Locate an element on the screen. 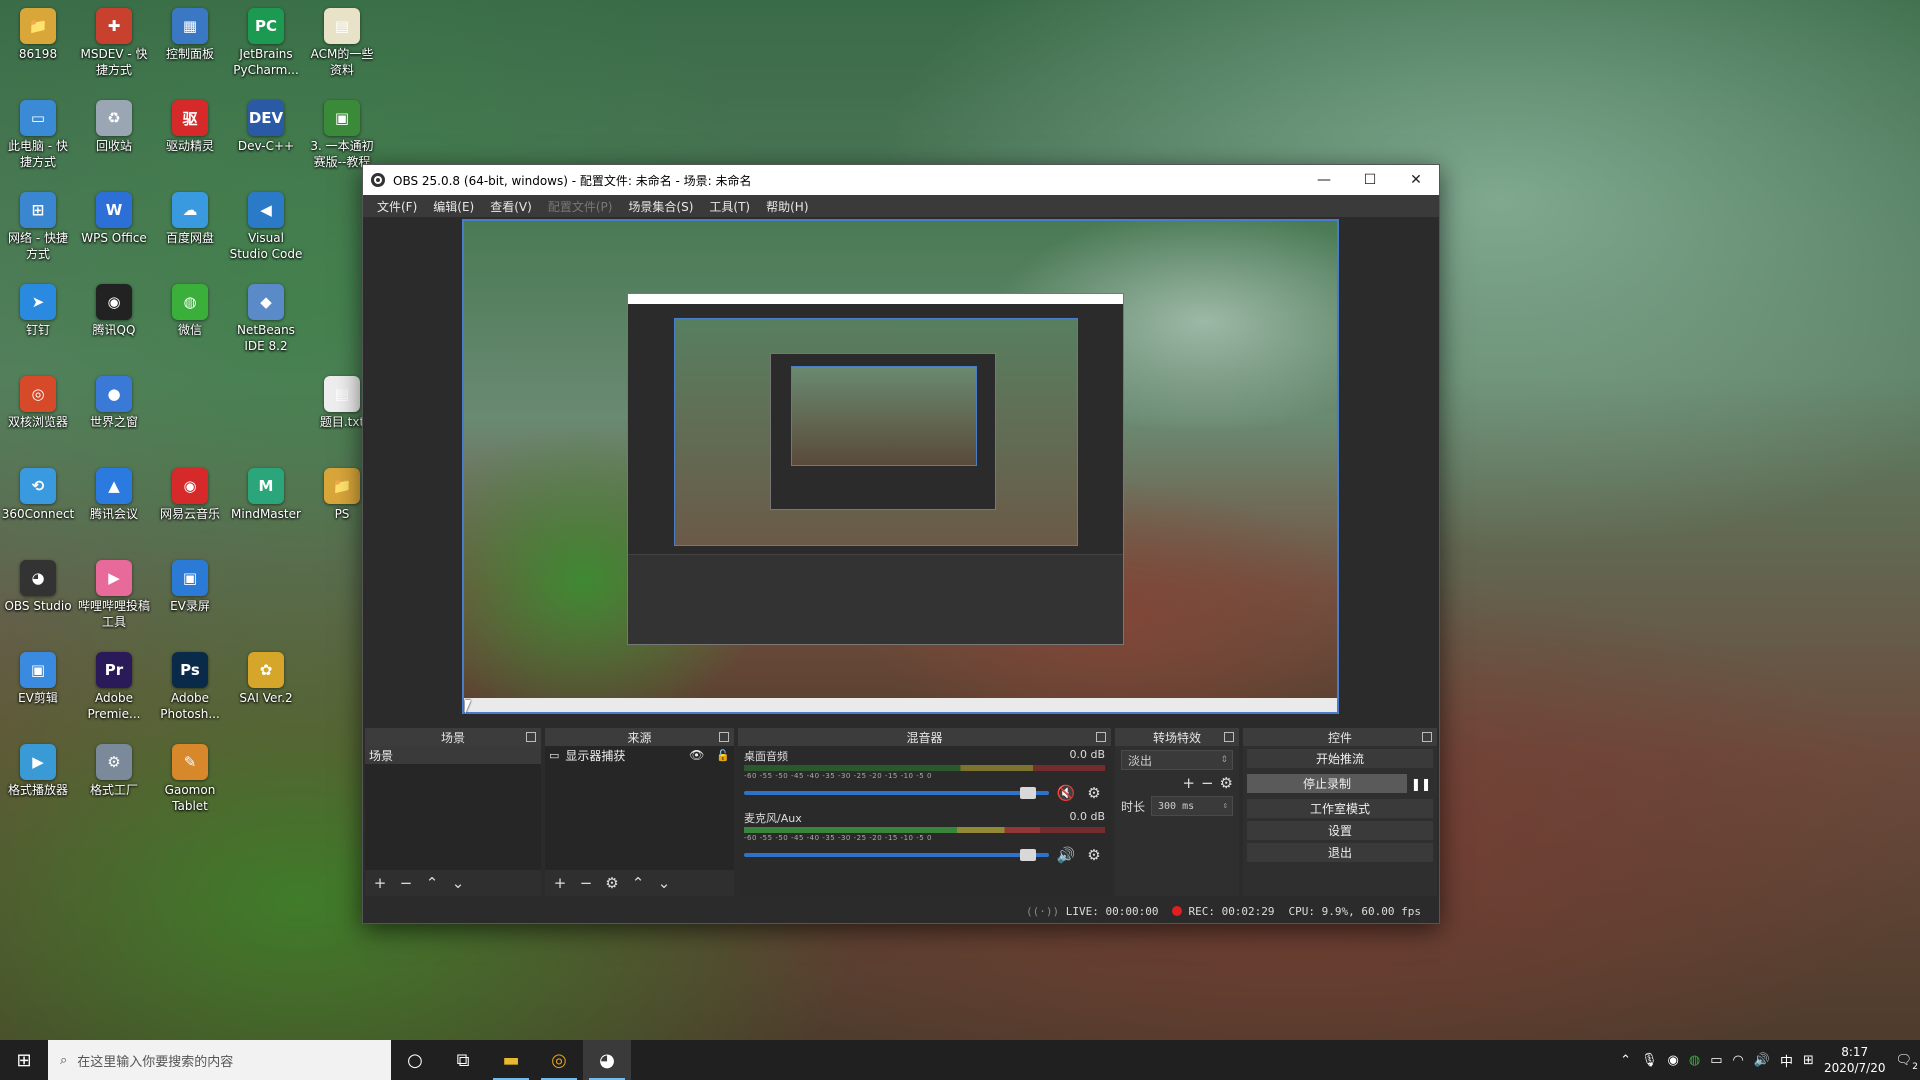 This screenshot has height=1080, width=1920. desktop-icon: ▣ EV录屏 is located at coordinates (190, 587).